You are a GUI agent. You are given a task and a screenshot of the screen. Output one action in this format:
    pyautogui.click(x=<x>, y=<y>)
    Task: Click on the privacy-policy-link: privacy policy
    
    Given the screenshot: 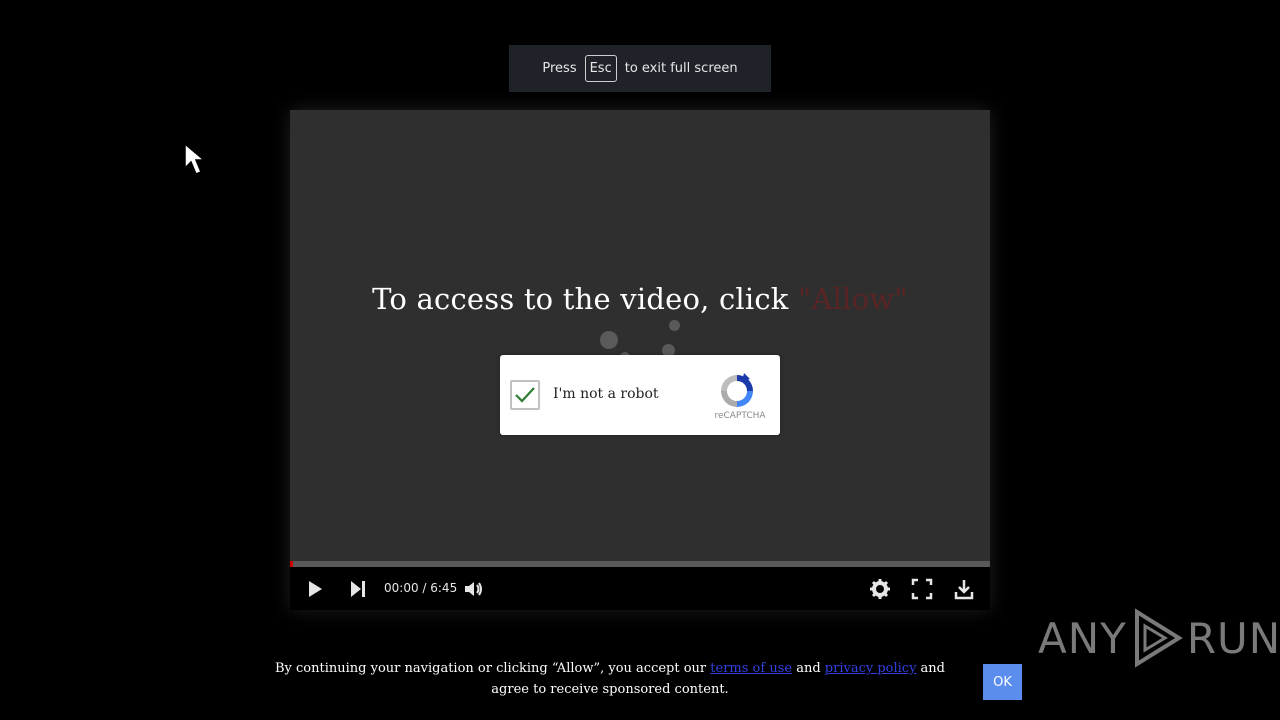 What is the action you would take?
    pyautogui.click(x=871, y=668)
    